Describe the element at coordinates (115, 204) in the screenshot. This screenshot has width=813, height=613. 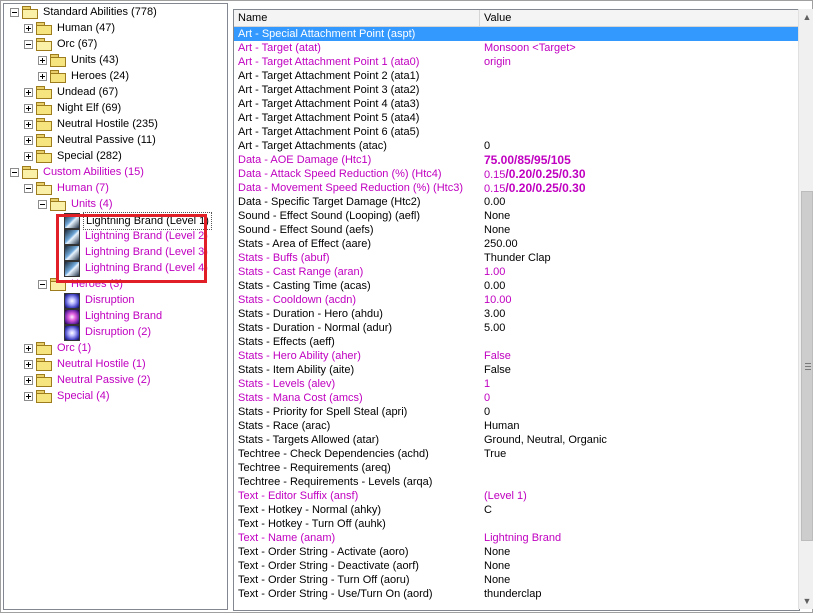
I see `tree-node: Units (4)` at that location.